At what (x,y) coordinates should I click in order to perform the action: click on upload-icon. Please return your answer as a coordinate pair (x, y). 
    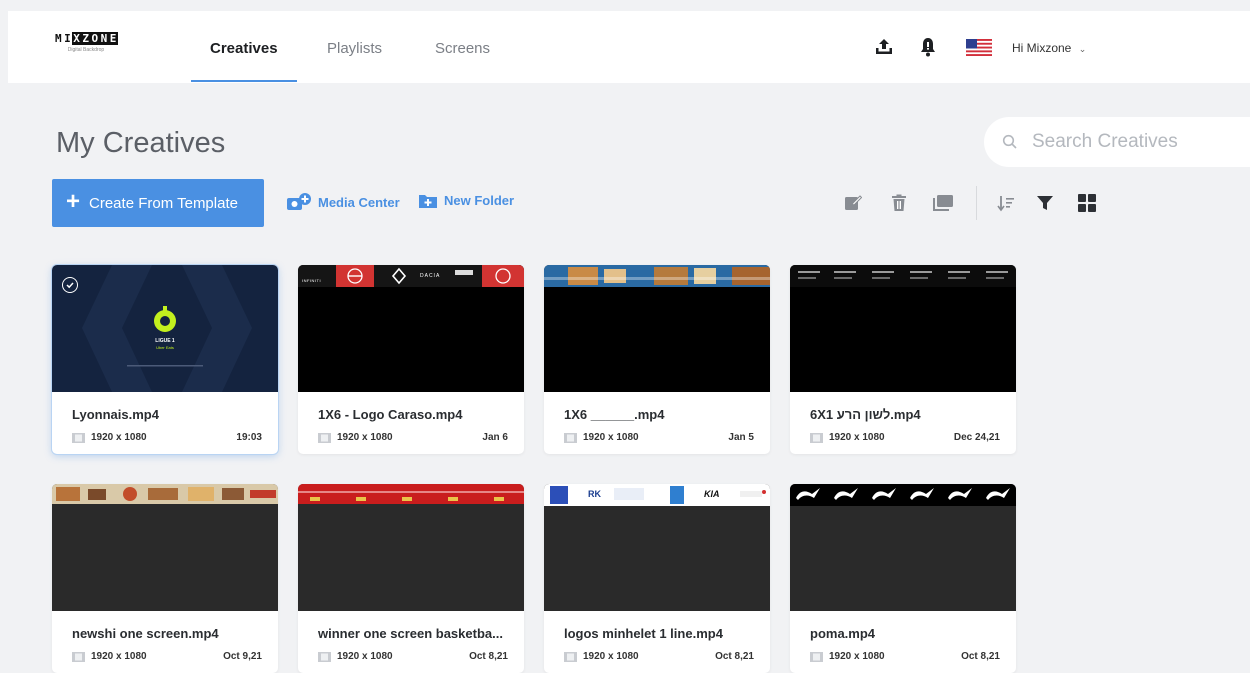
    Looking at the image, I should click on (884, 47).